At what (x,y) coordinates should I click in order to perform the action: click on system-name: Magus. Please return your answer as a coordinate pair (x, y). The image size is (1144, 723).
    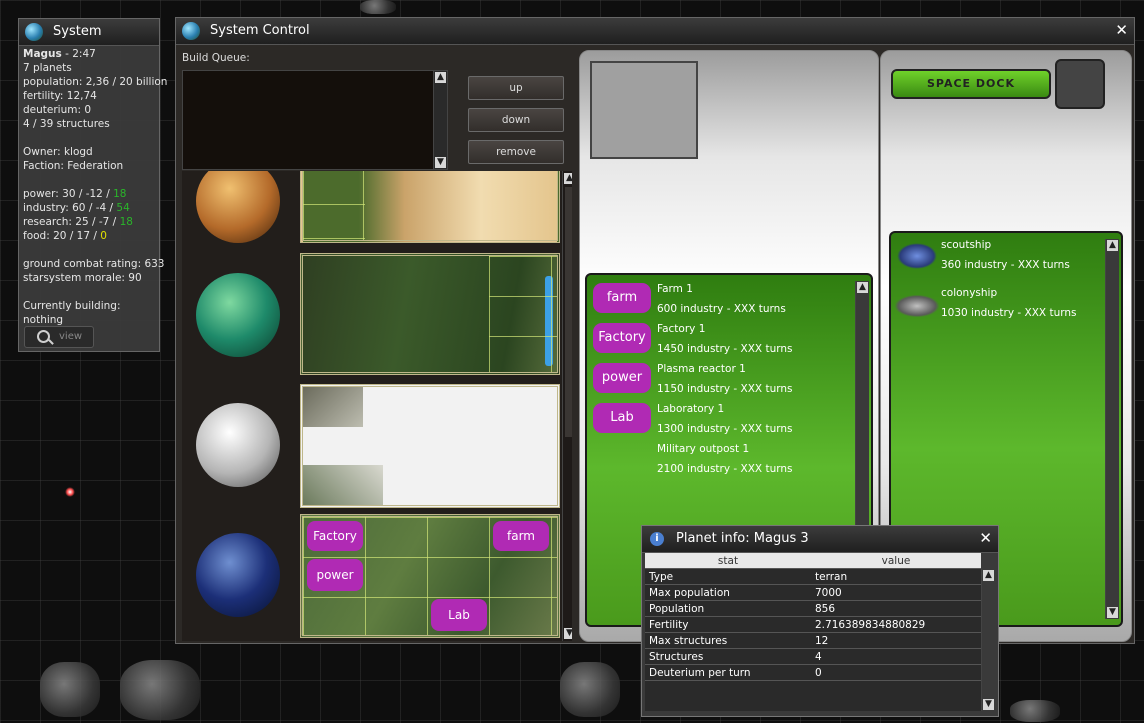
    Looking at the image, I should click on (42, 54).